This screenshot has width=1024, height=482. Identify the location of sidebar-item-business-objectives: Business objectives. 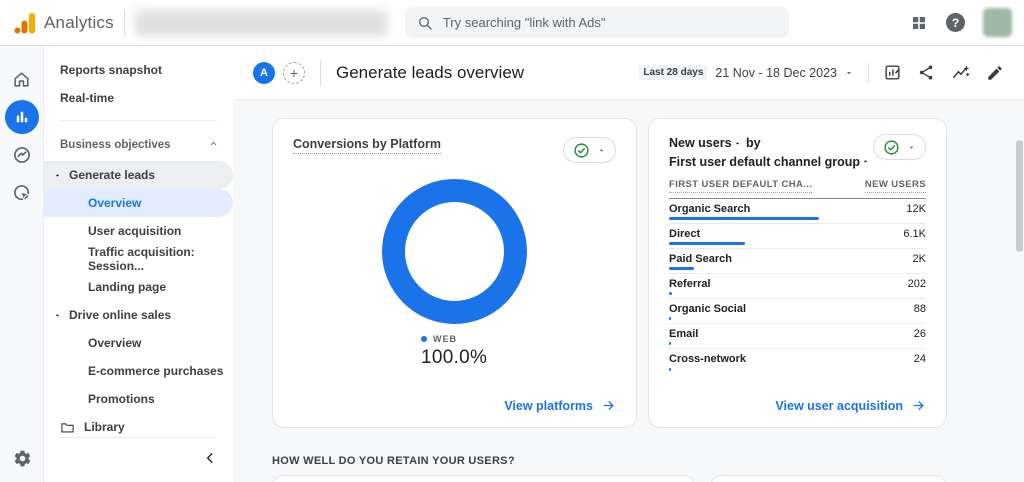
(138, 145).